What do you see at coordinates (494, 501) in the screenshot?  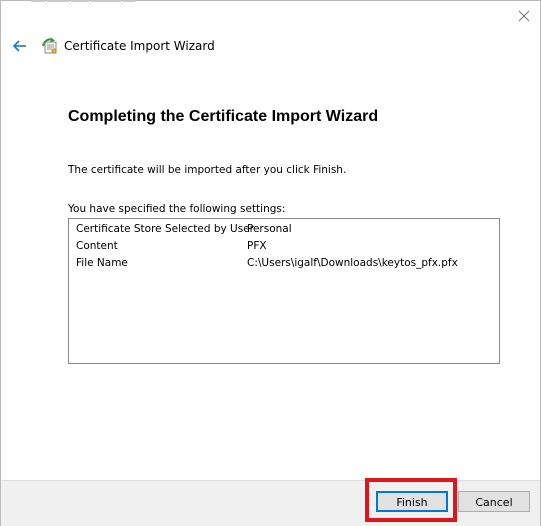 I see `cancel-button: Cancel` at bounding box center [494, 501].